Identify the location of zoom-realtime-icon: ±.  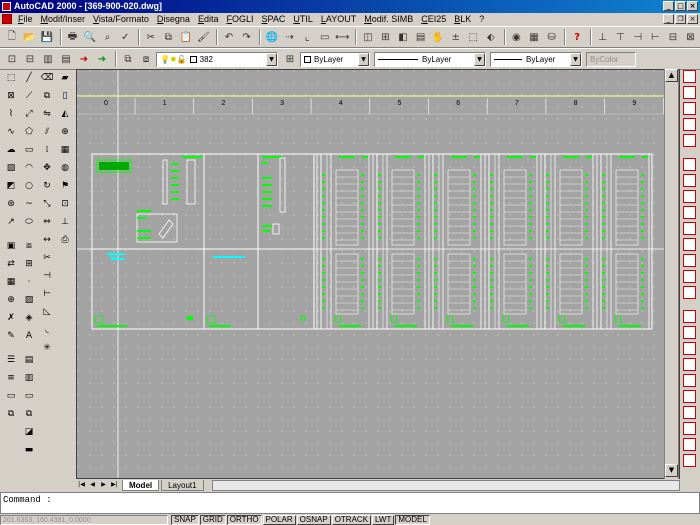
(456, 37).